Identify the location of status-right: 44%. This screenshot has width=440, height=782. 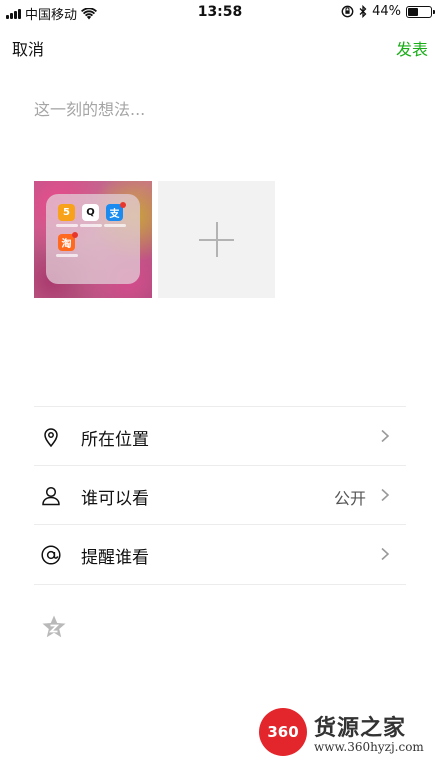
(388, 11).